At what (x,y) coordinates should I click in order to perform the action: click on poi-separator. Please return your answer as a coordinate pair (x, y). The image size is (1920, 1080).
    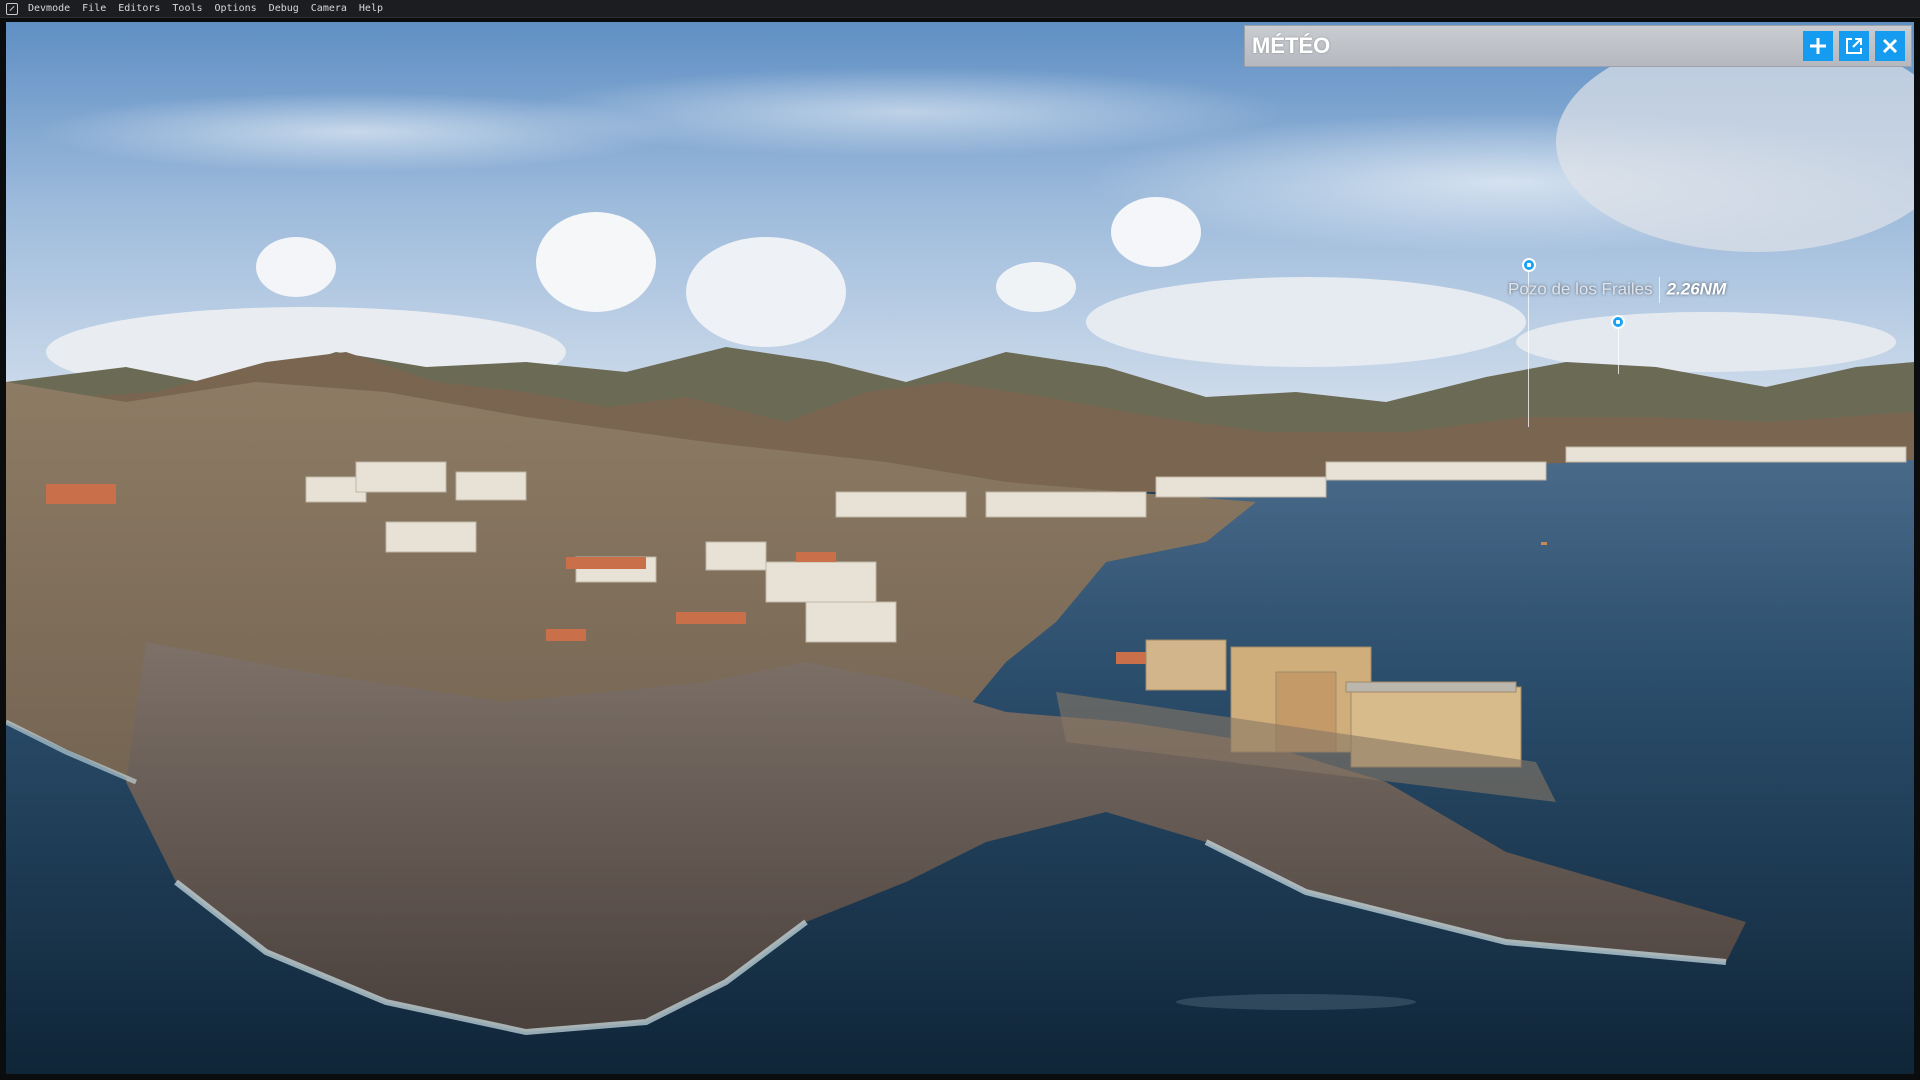
    Looking at the image, I should click on (1659, 290).